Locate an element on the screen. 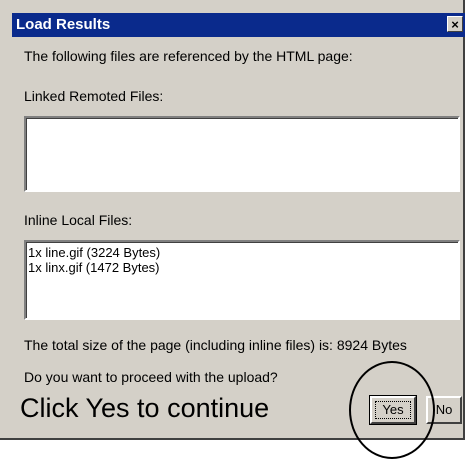 Image resolution: width=465 pixels, height=471 pixels. instruction-caption: Click Yes to continue is located at coordinates (145, 408).